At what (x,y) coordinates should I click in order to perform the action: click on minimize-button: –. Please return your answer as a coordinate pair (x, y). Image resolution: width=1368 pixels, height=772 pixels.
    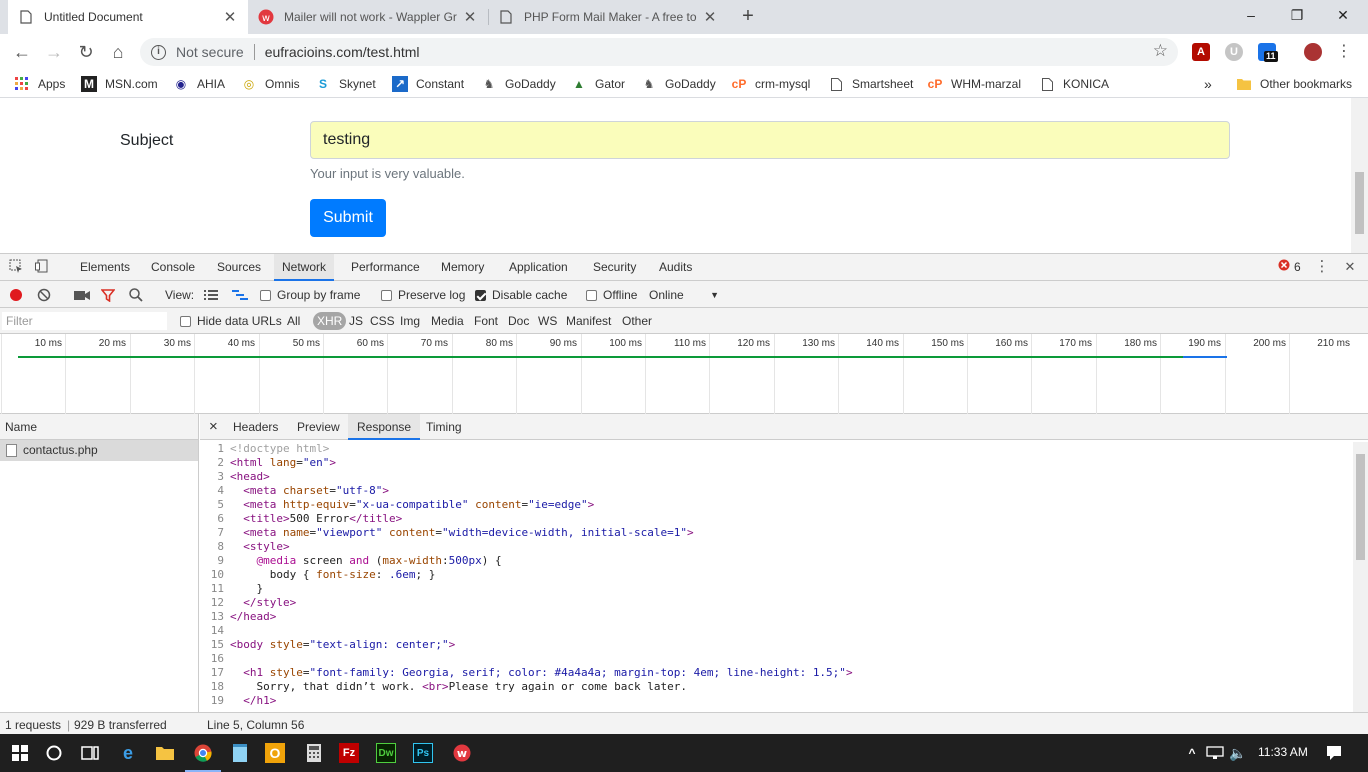
    Looking at the image, I should click on (1251, 15).